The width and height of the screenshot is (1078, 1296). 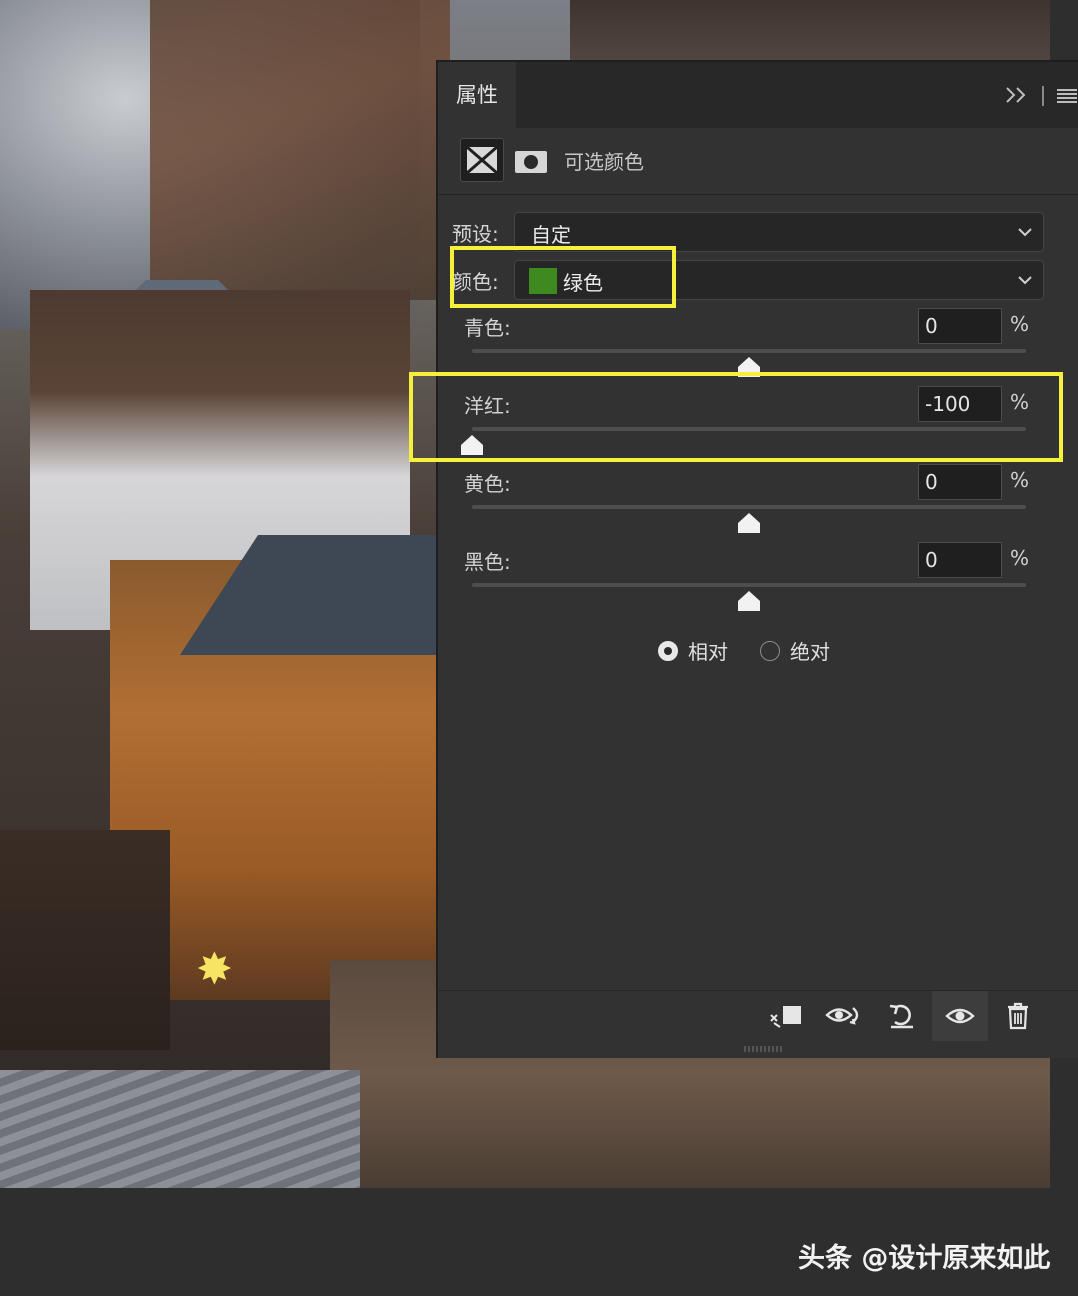 I want to click on cyan-input: 0, so click(x=960, y=326).